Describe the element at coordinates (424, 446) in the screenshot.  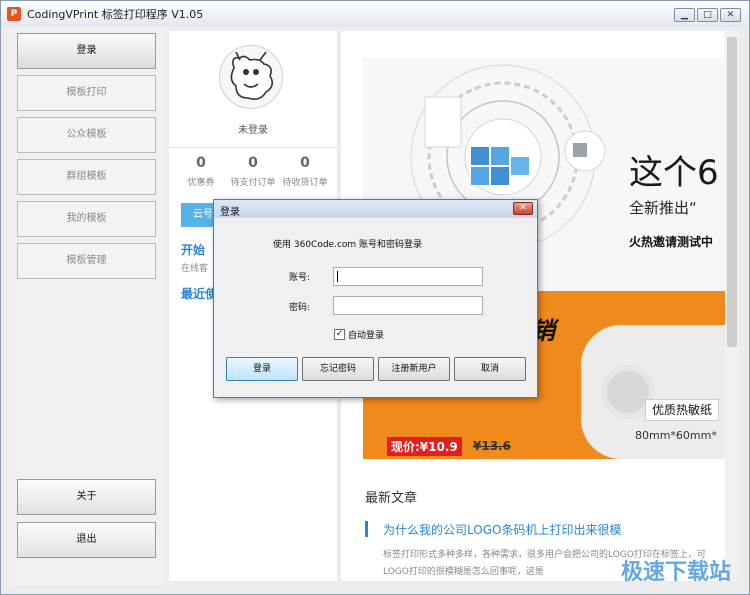
I see `current-price: 现价:¥10.9` at that location.